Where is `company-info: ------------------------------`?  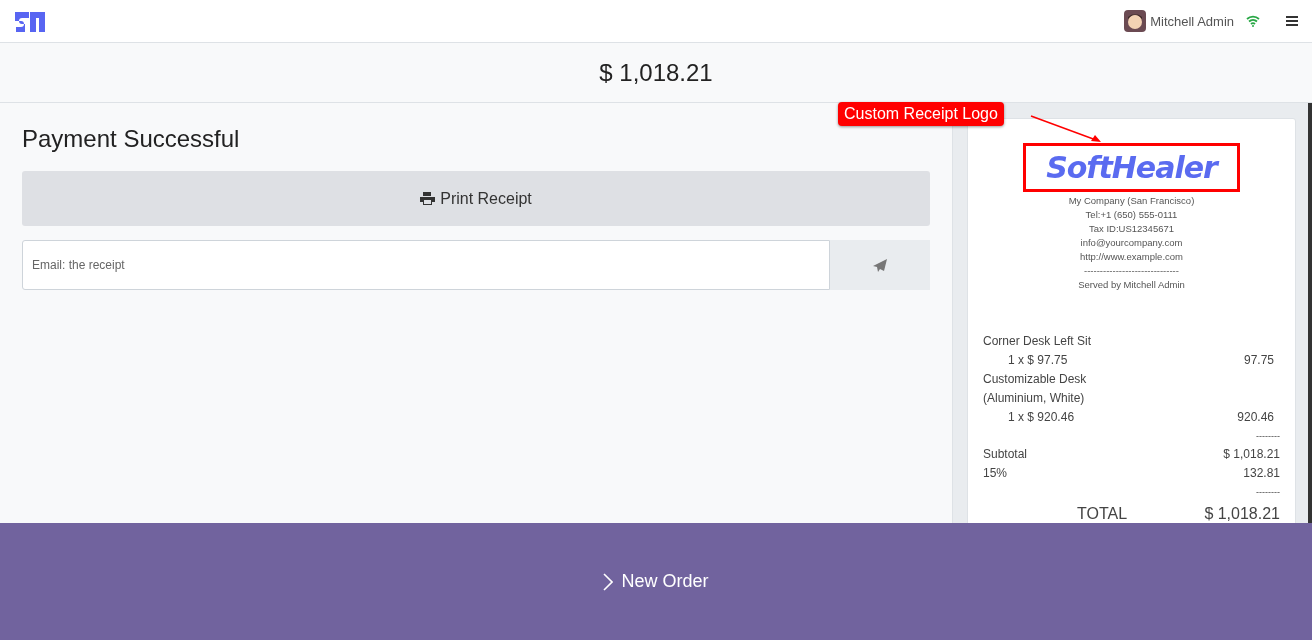 company-info: ------------------------------ is located at coordinates (1131, 271).